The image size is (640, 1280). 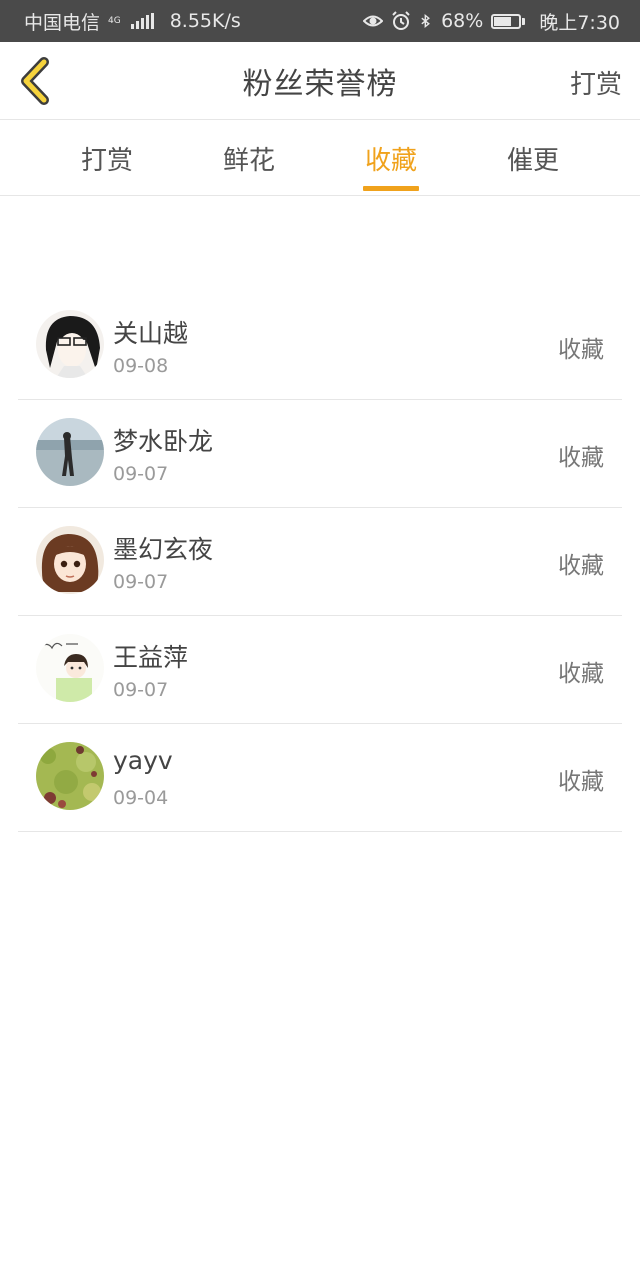 I want to click on battery-icon, so click(x=508, y=21).